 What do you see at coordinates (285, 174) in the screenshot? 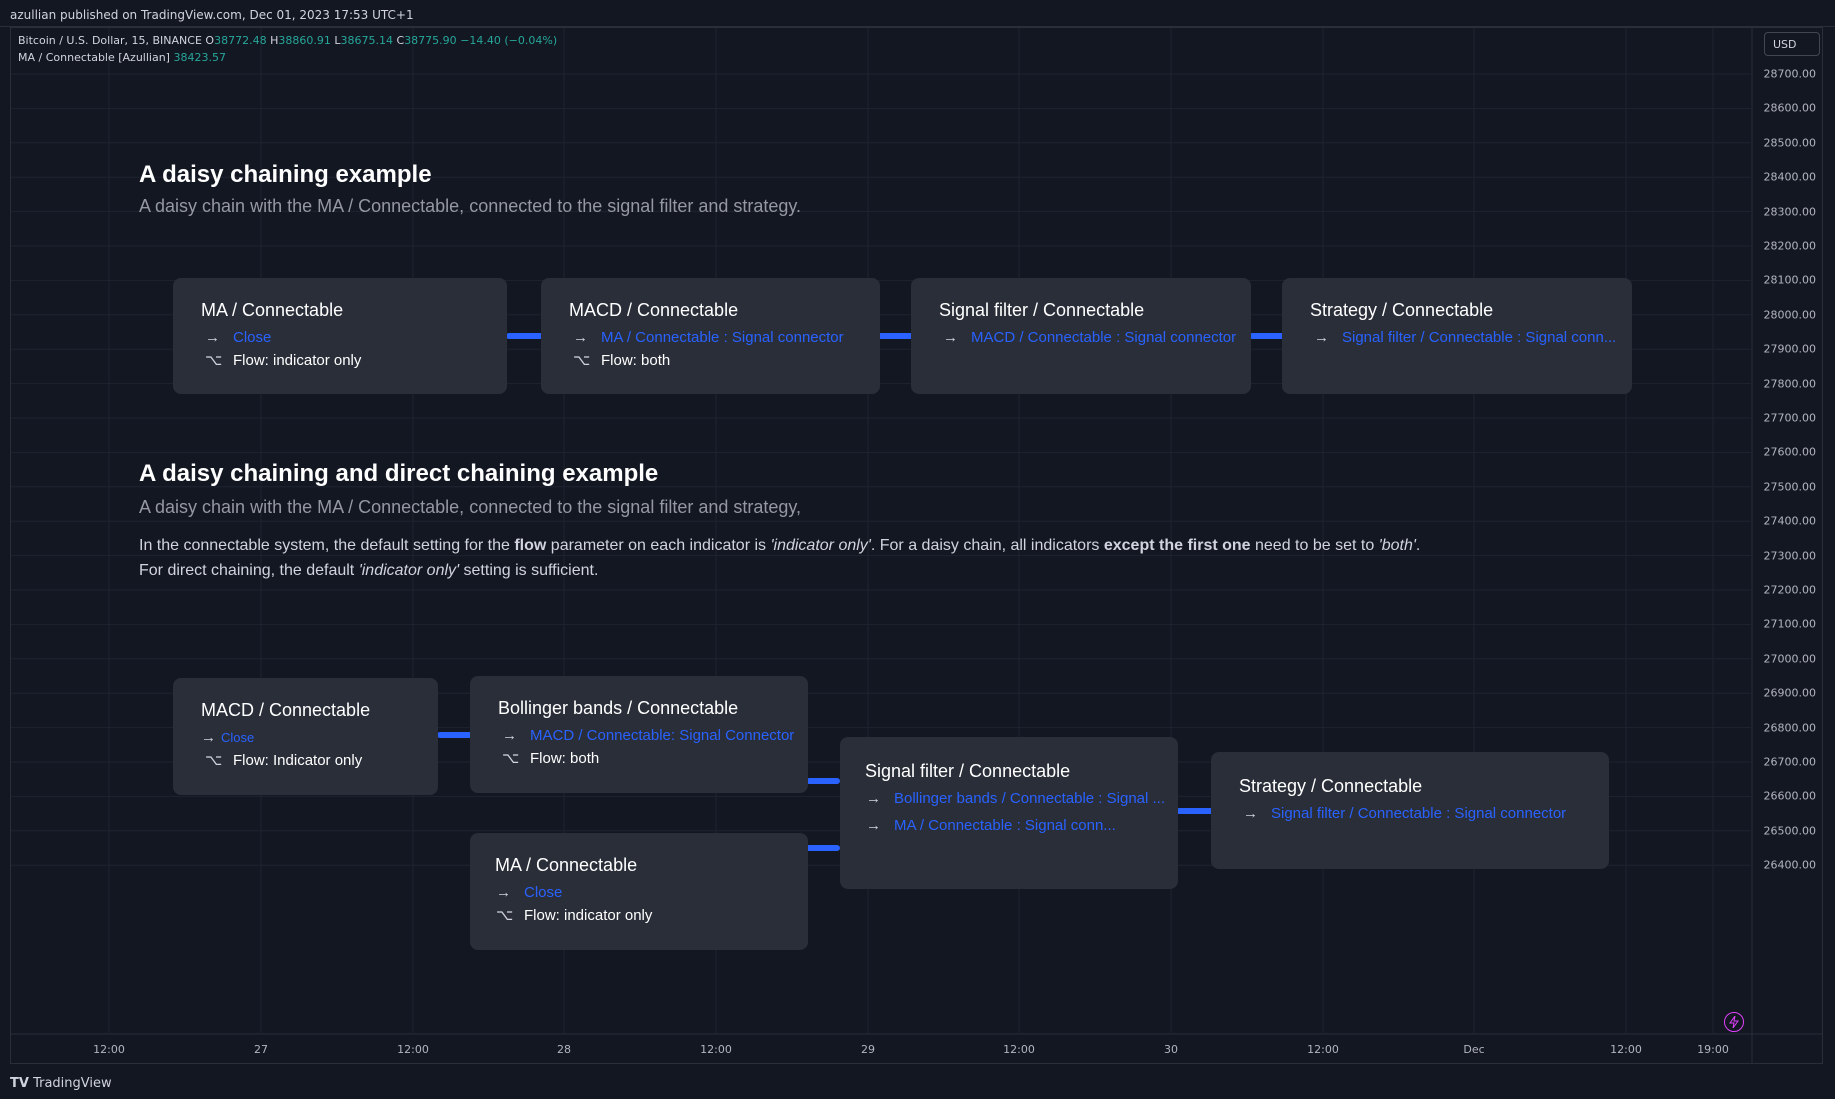
I see `section1-title: A daisy chaining example` at bounding box center [285, 174].